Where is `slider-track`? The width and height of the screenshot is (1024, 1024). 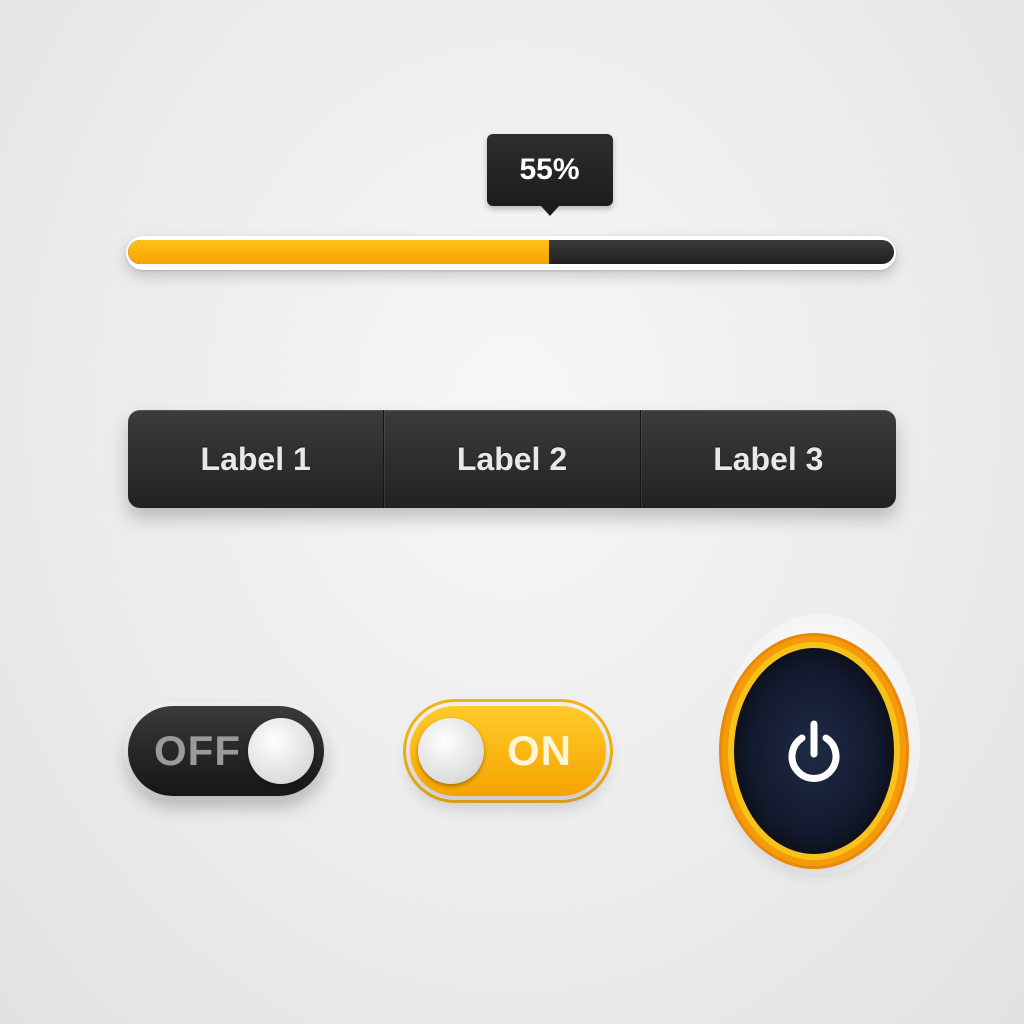
slider-track is located at coordinates (511, 253).